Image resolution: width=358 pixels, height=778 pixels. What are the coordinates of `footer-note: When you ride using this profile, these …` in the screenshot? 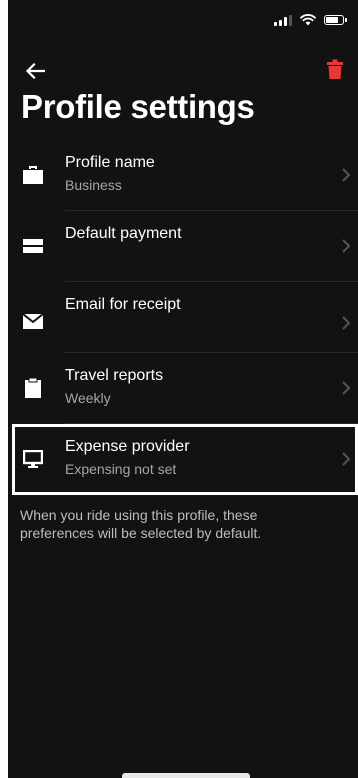 It's located at (141, 524).